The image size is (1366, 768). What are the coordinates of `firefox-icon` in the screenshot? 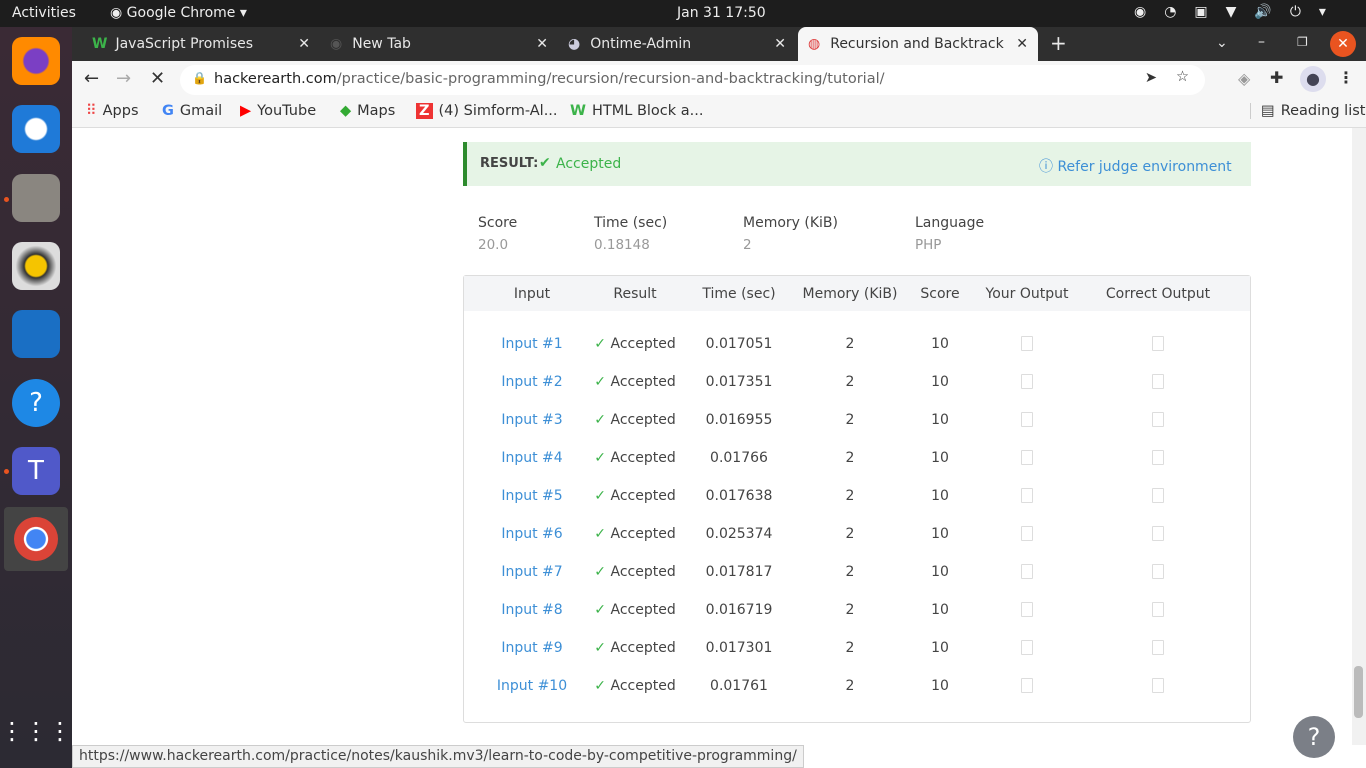 It's located at (36, 61).